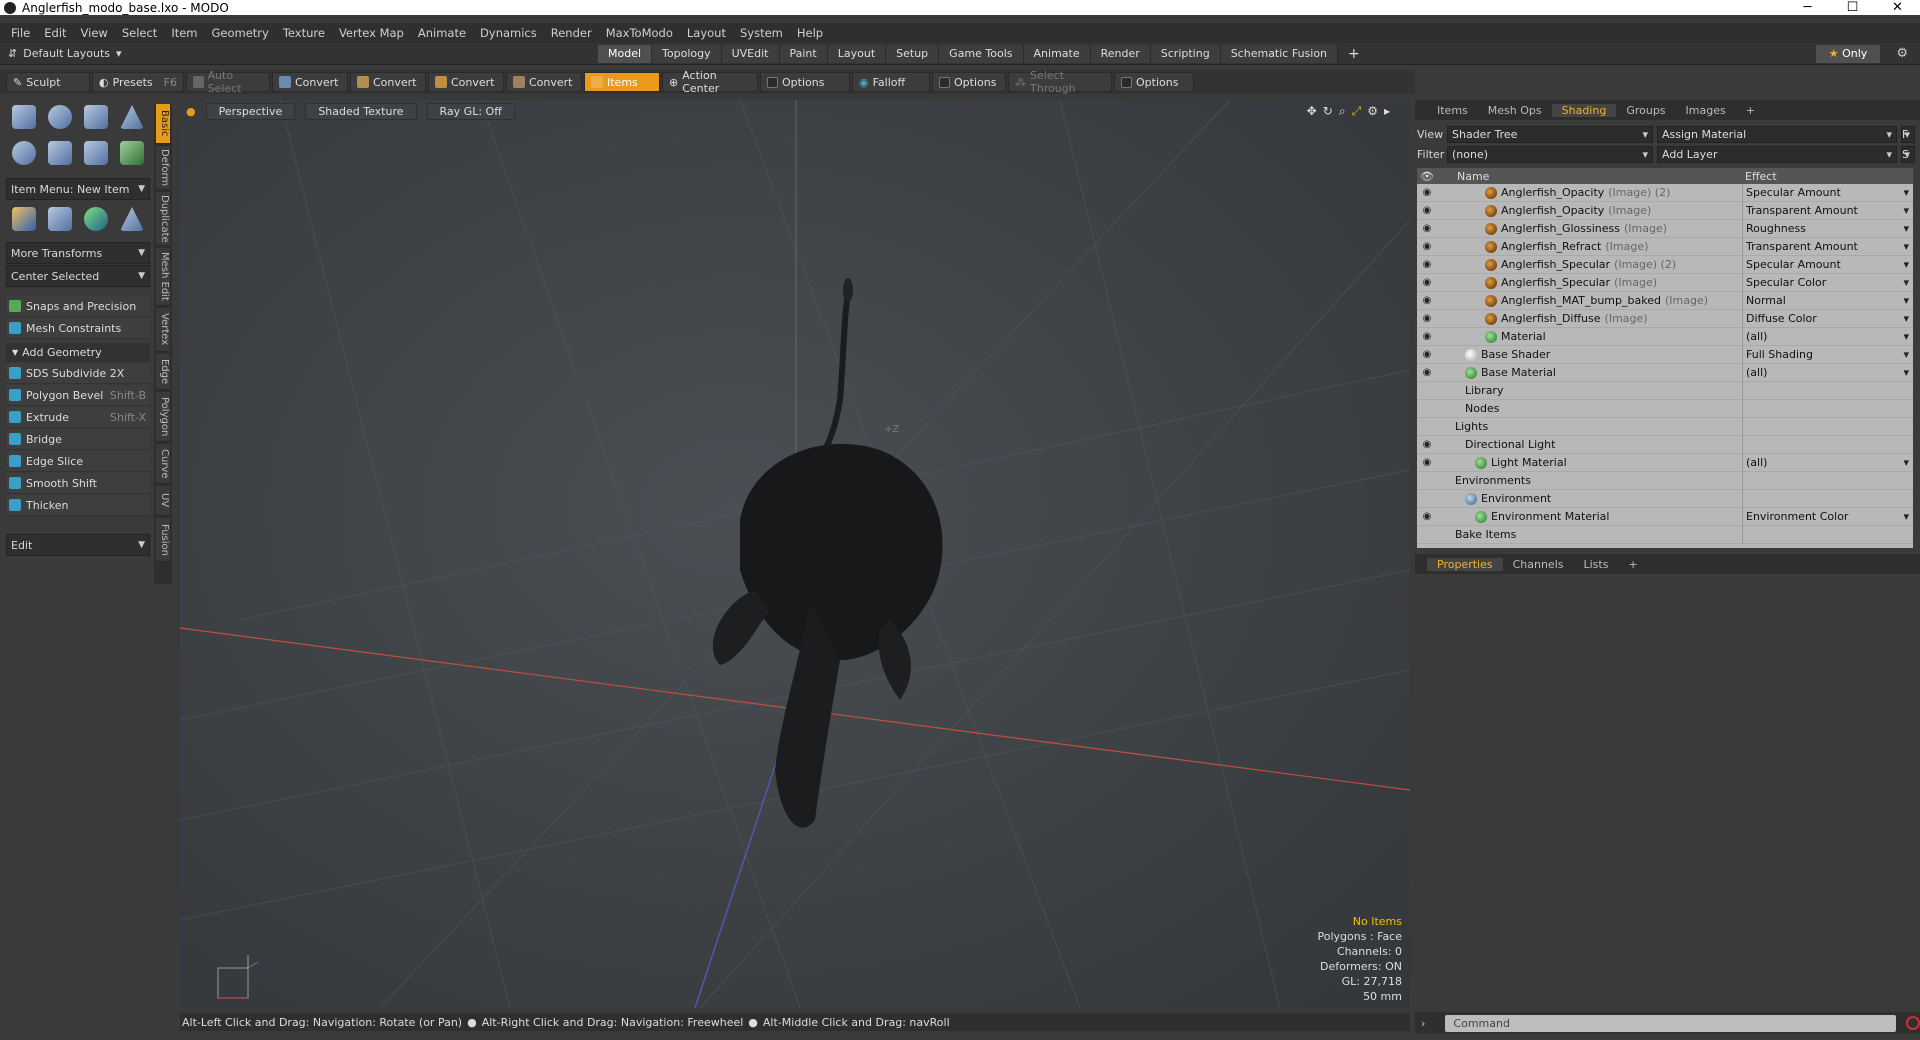 The height and width of the screenshot is (1040, 1920). What do you see at coordinates (803, 53) in the screenshot?
I see `tab-paint: Paint` at bounding box center [803, 53].